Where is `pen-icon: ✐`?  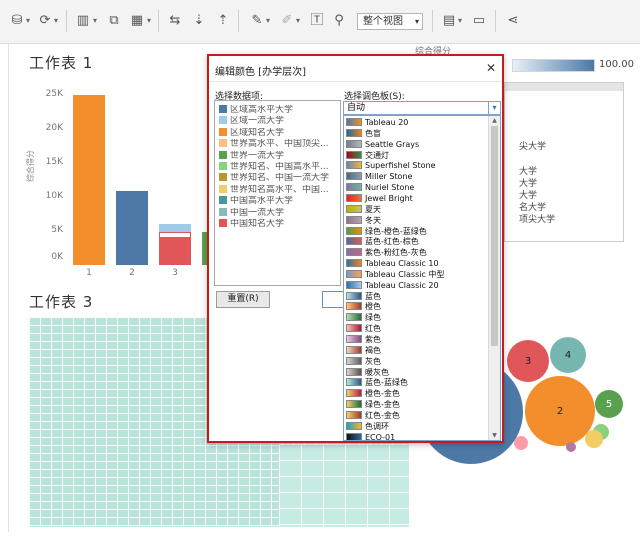
pen-icon: ✐ is located at coordinates (287, 21).